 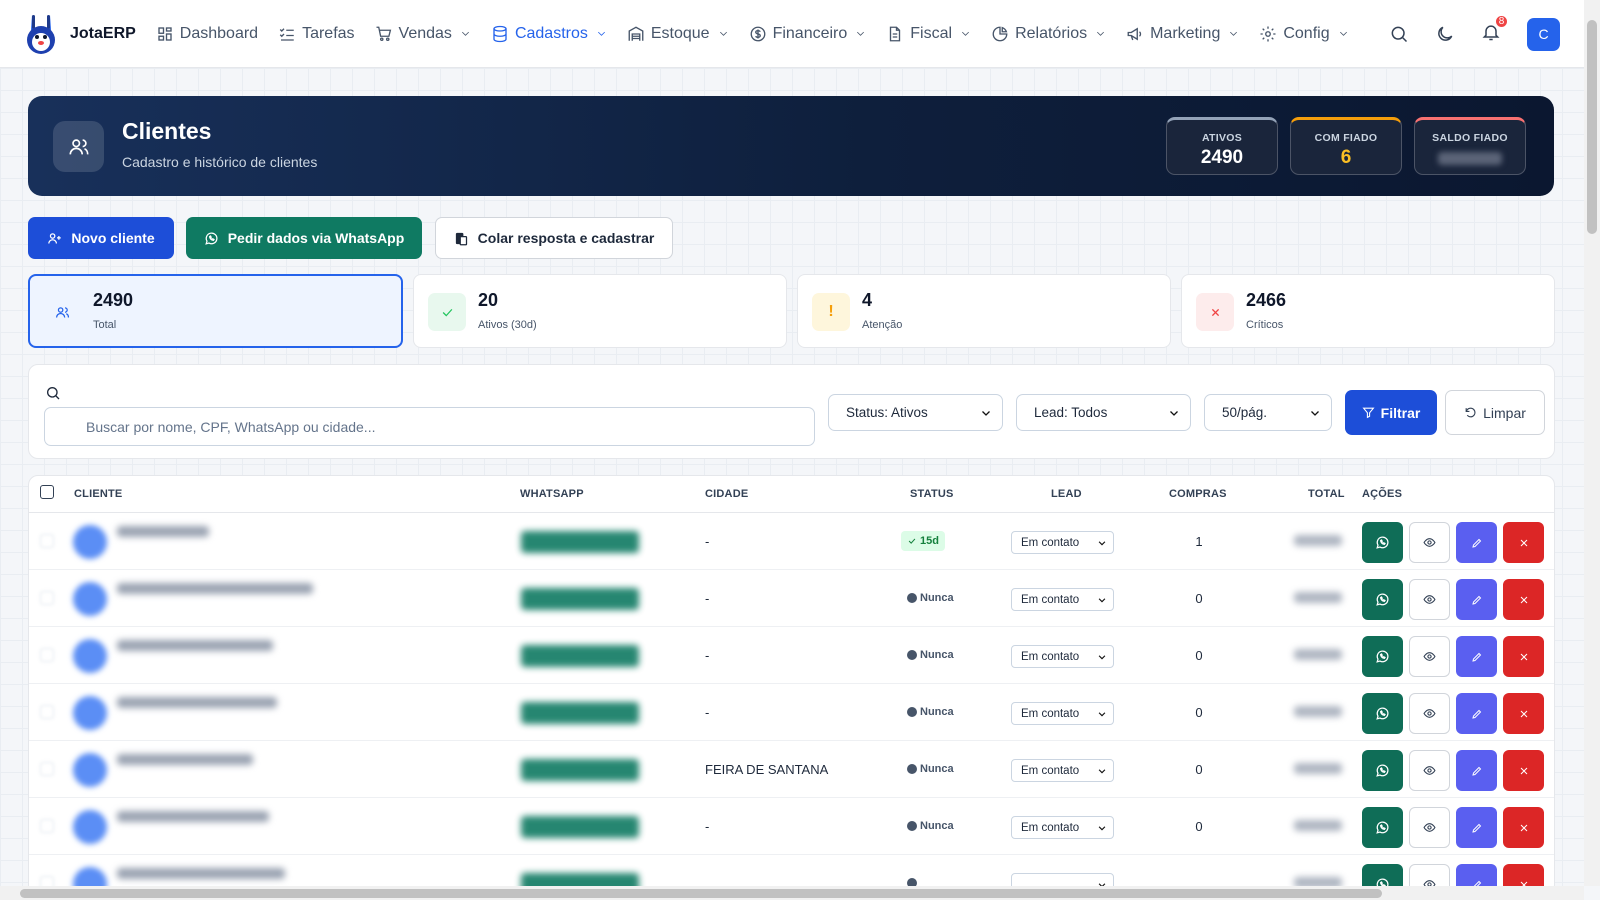 What do you see at coordinates (1215, 312) in the screenshot?
I see `x-icon` at bounding box center [1215, 312].